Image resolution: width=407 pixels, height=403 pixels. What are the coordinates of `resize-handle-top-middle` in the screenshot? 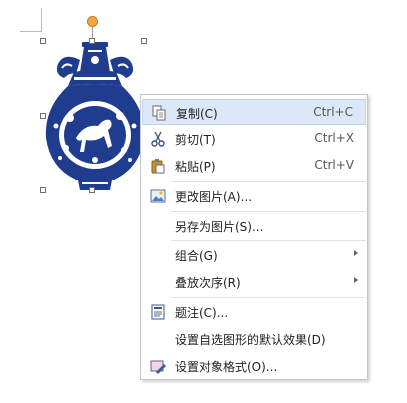 It's located at (92, 41).